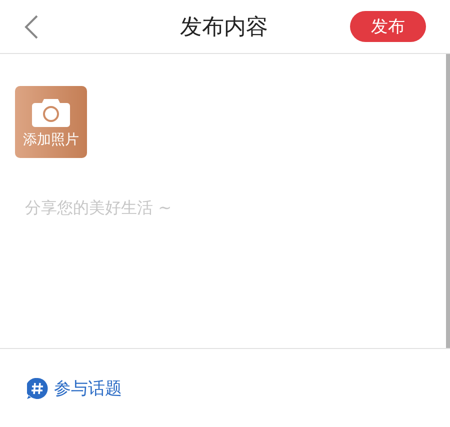 The width and height of the screenshot is (450, 427). Describe the element at coordinates (51, 122) in the screenshot. I see `add-photo-button: 添加照片` at that location.